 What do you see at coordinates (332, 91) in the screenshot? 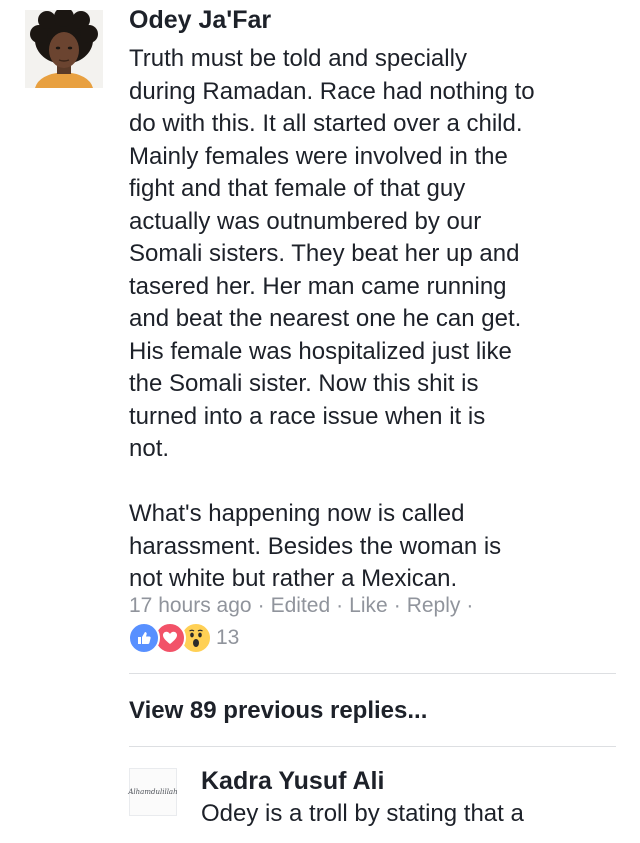
I see `comment-text-line: during Ramadan. Race had nothing to` at bounding box center [332, 91].